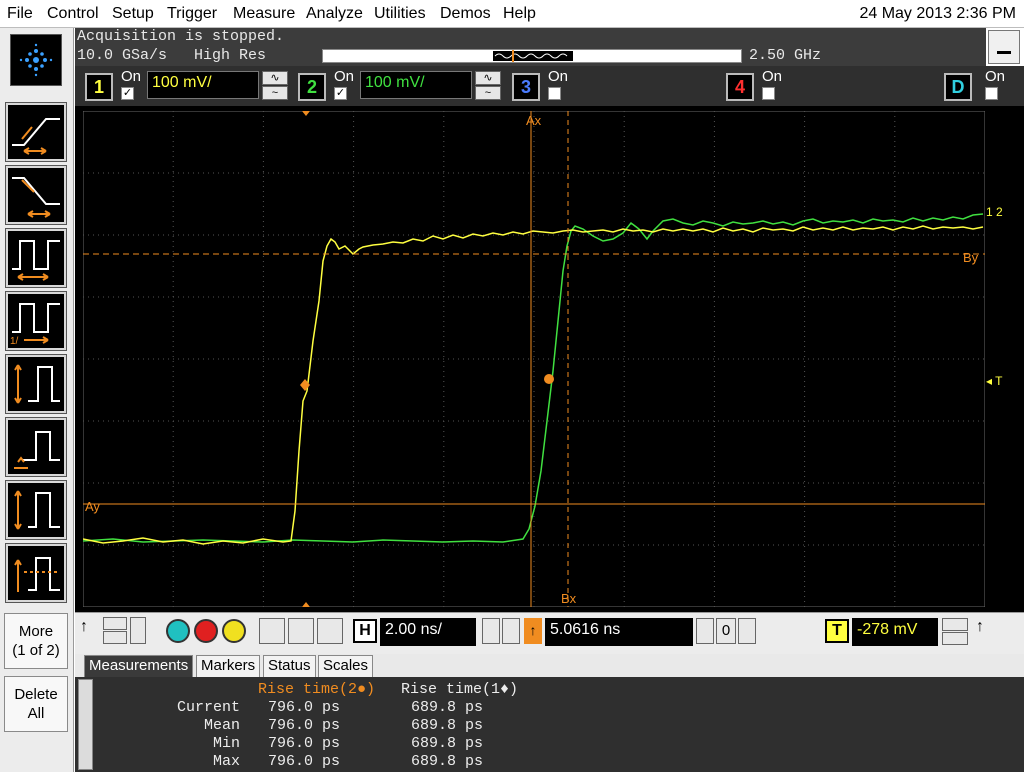 This screenshot has width=1024, height=772. I want to click on menu-control: Control, so click(73, 14).